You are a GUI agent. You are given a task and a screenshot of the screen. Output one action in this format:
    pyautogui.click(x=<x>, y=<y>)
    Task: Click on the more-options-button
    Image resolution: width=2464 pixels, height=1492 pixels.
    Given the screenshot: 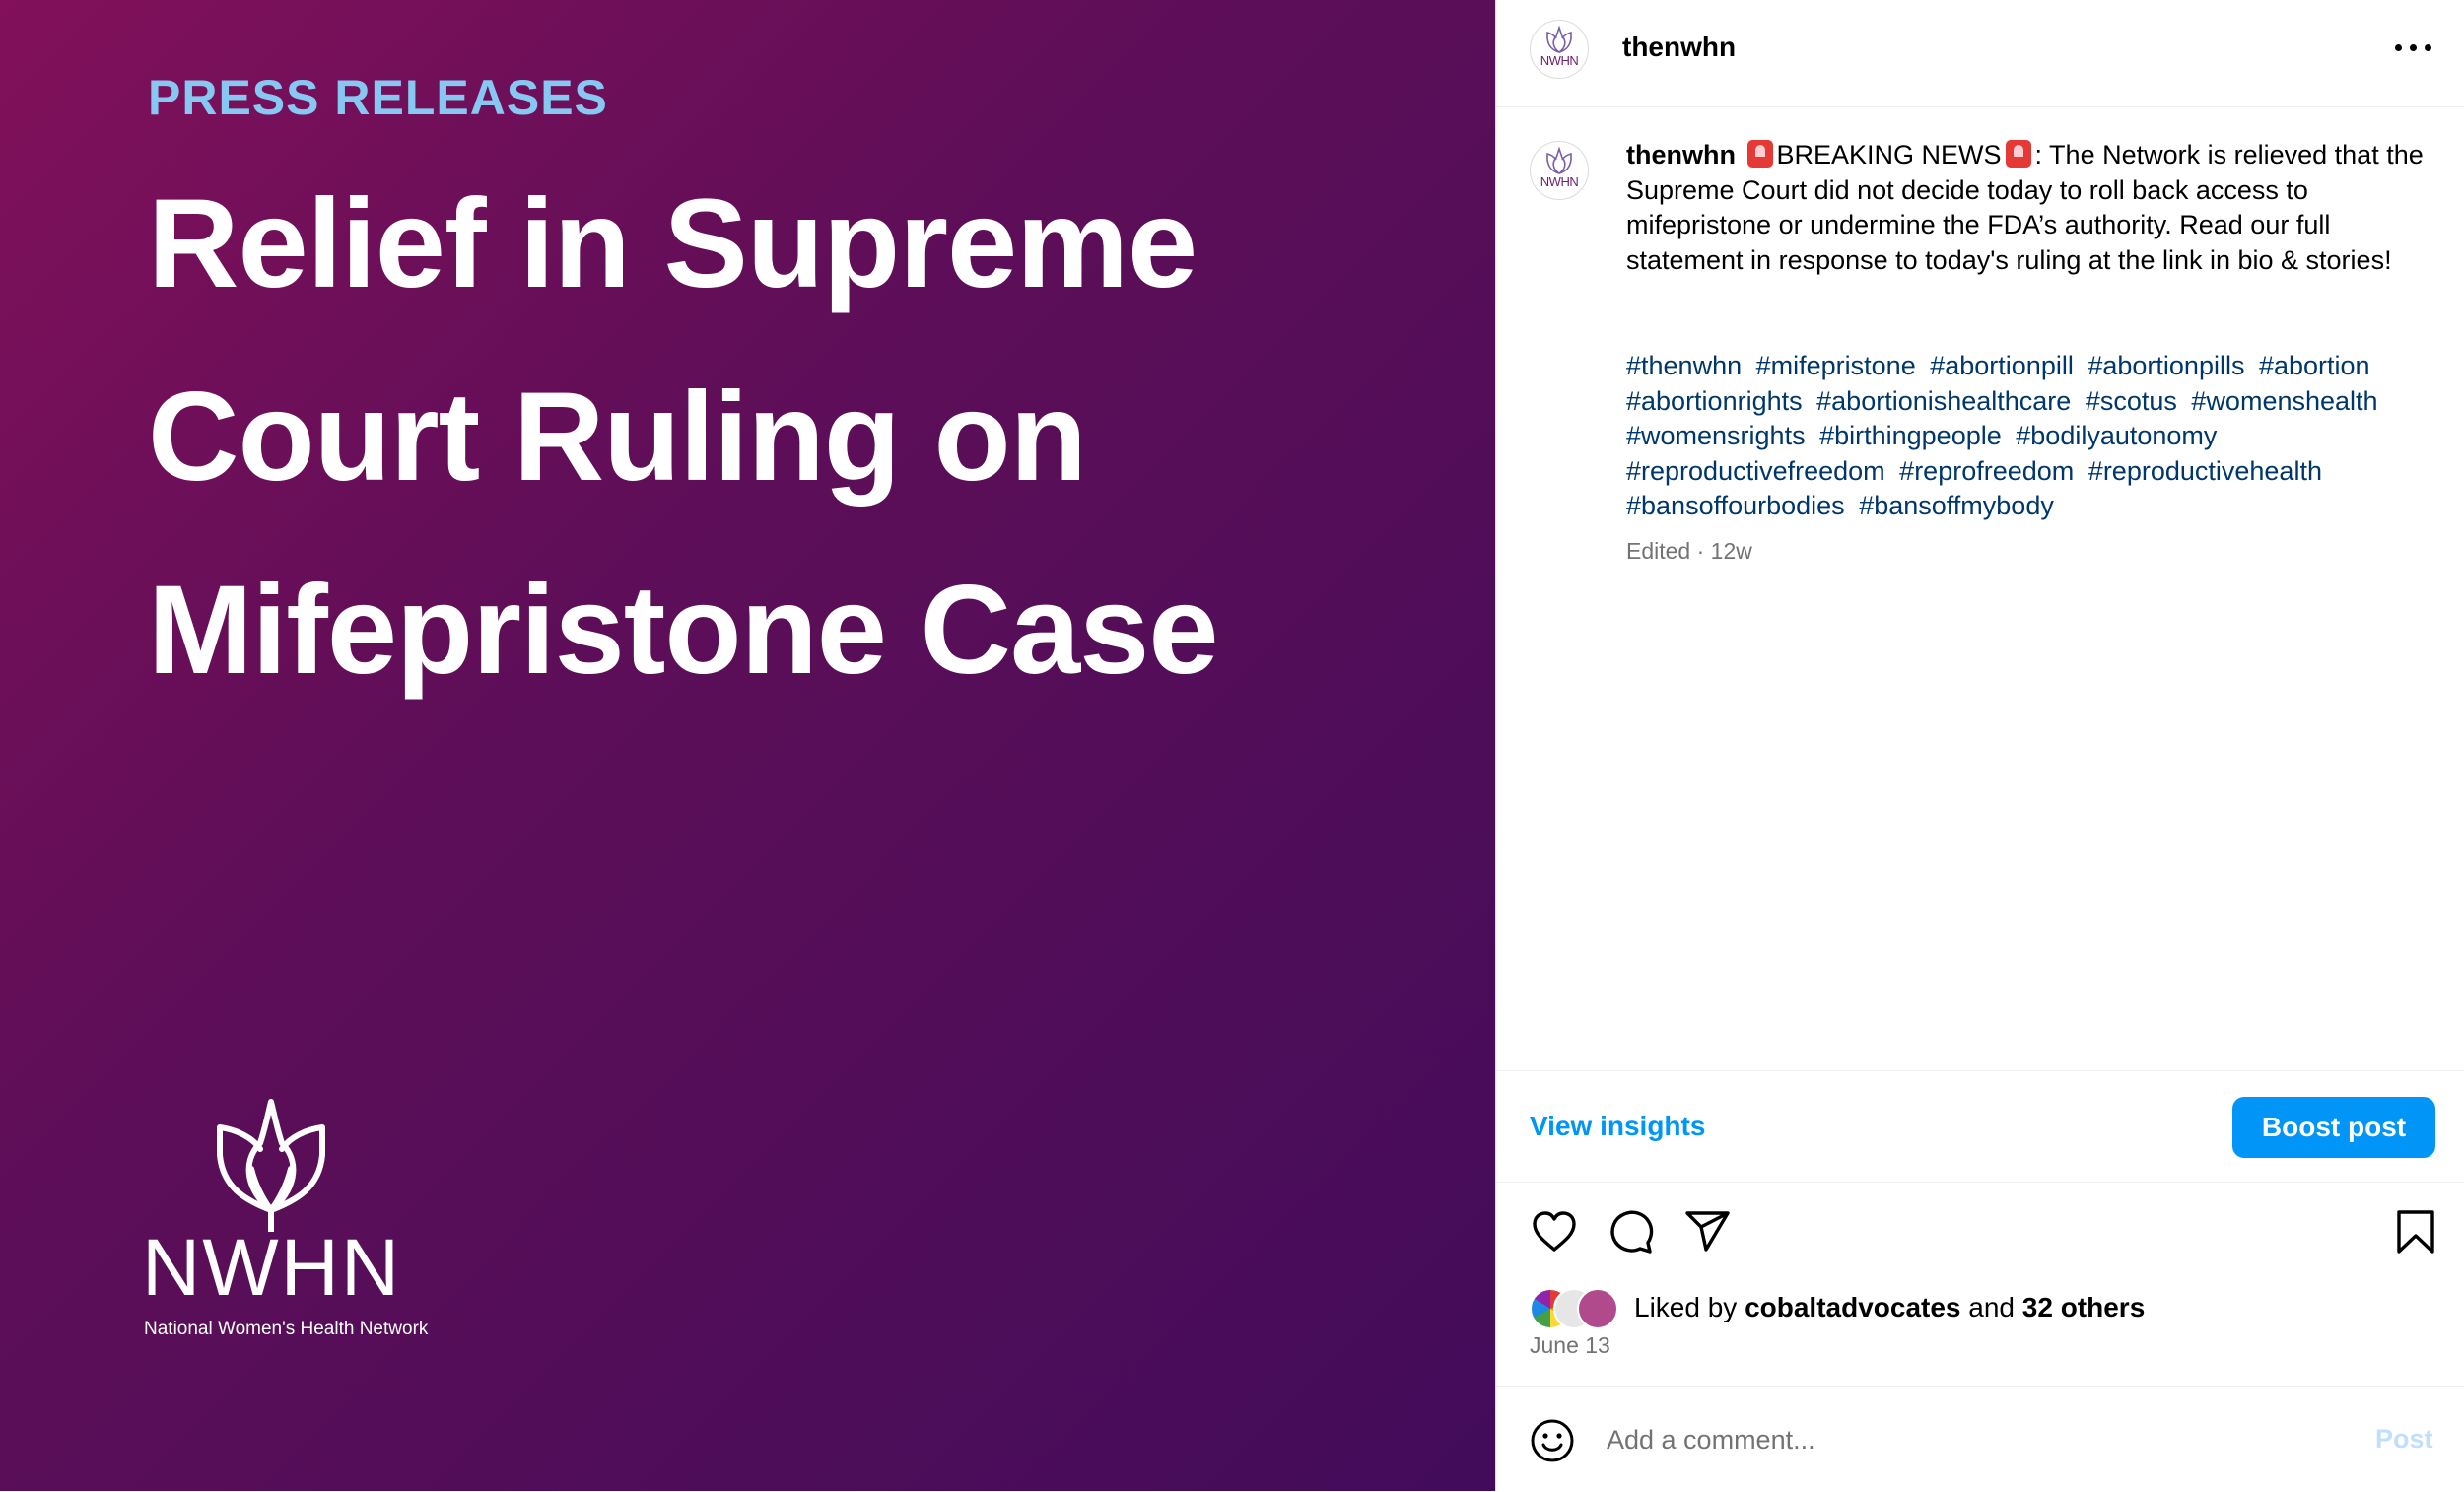 What is the action you would take?
    pyautogui.click(x=2416, y=47)
    